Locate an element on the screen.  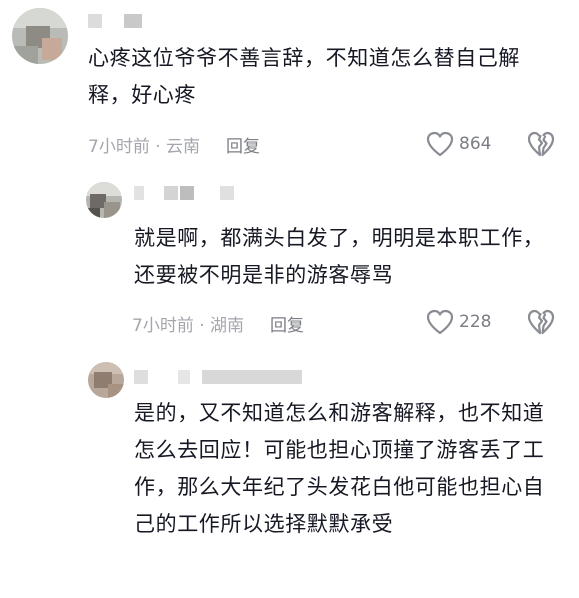
like-count: 864 is located at coordinates (475, 144).